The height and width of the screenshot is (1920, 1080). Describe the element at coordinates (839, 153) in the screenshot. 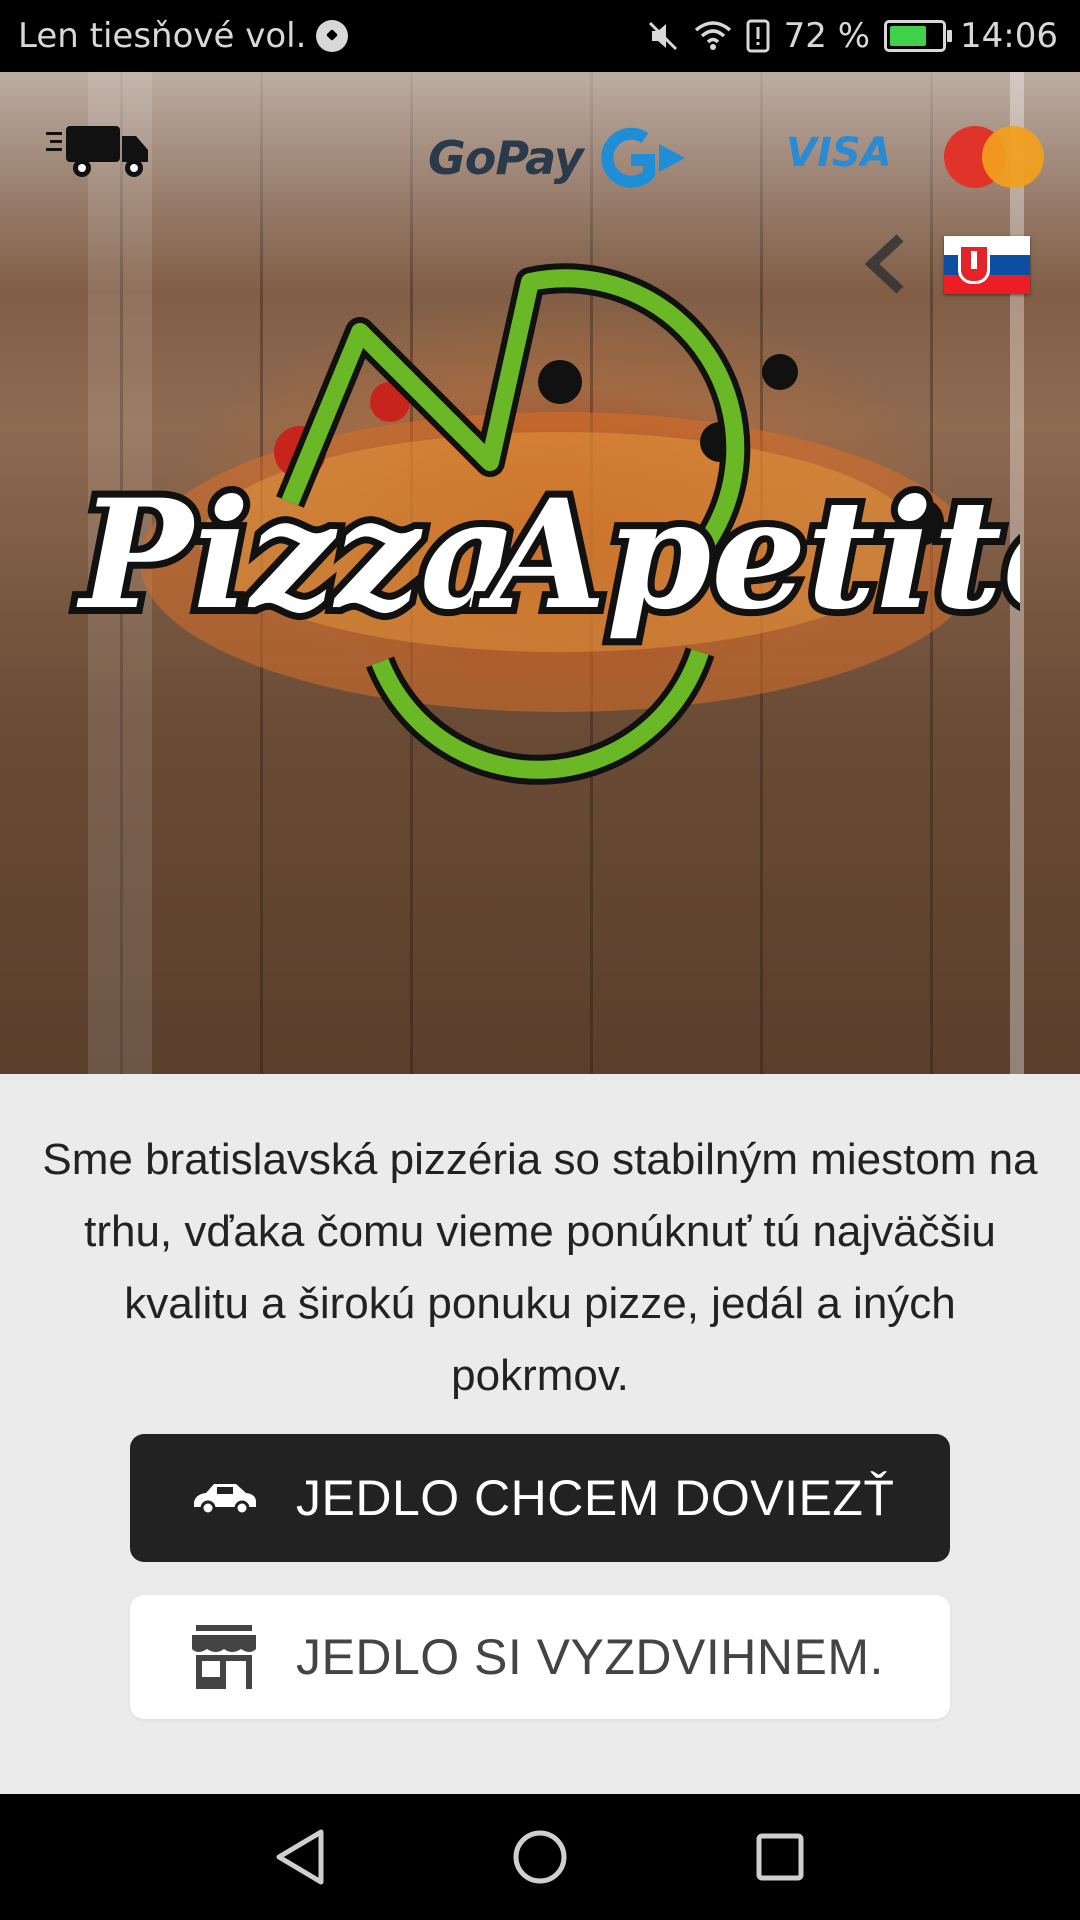

I see `visa-logo: VISA` at that location.